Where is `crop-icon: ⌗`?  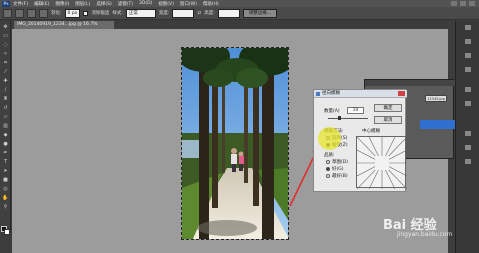
crop-icon: ⌗ is located at coordinates (5, 63).